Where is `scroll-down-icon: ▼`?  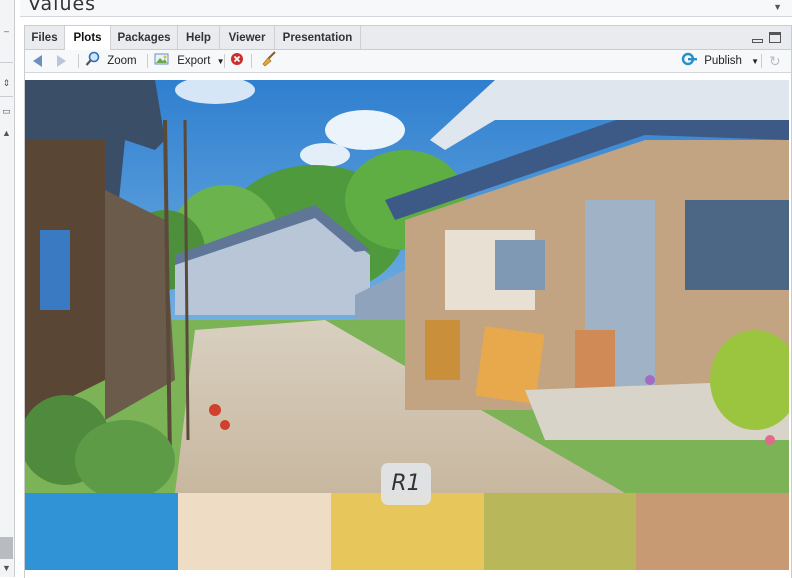
scroll-down-icon: ▼ is located at coordinates (6, 568).